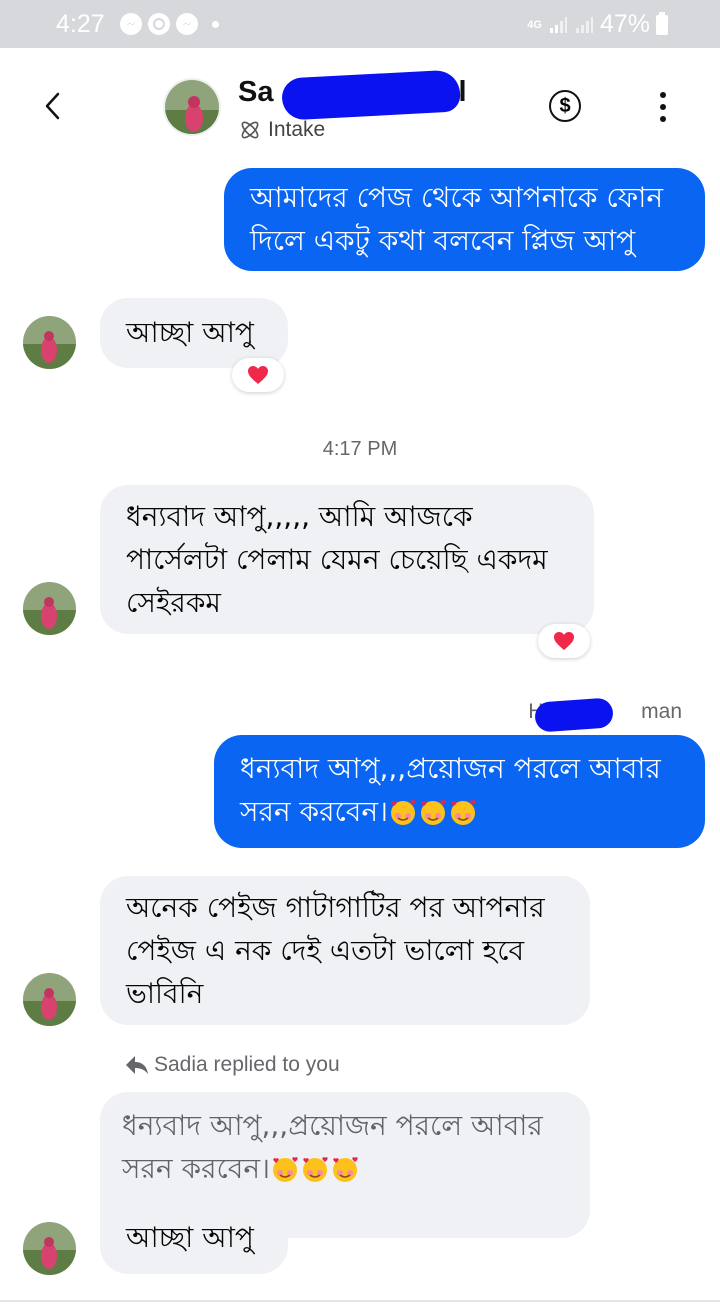 Image resolution: width=720 pixels, height=1315 pixels. What do you see at coordinates (80, 24) in the screenshot?
I see `status-time: 4:27` at bounding box center [80, 24].